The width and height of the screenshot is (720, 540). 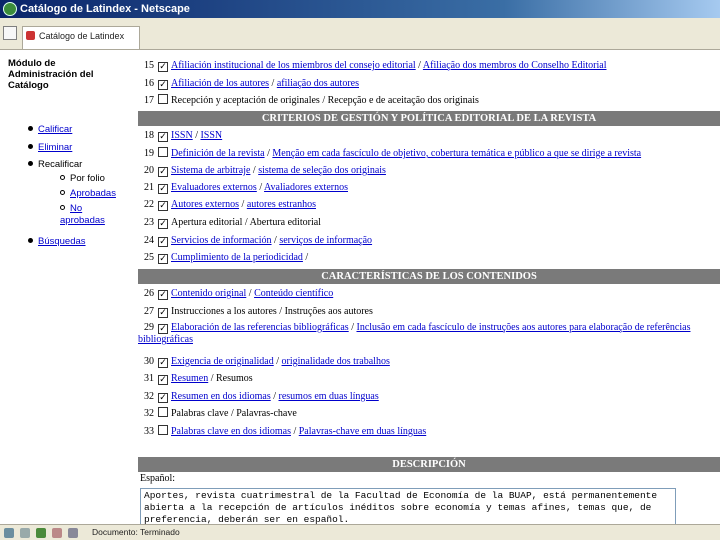 I want to click on sidebar-item-busquedas: Búsquedas, so click(x=57, y=242).